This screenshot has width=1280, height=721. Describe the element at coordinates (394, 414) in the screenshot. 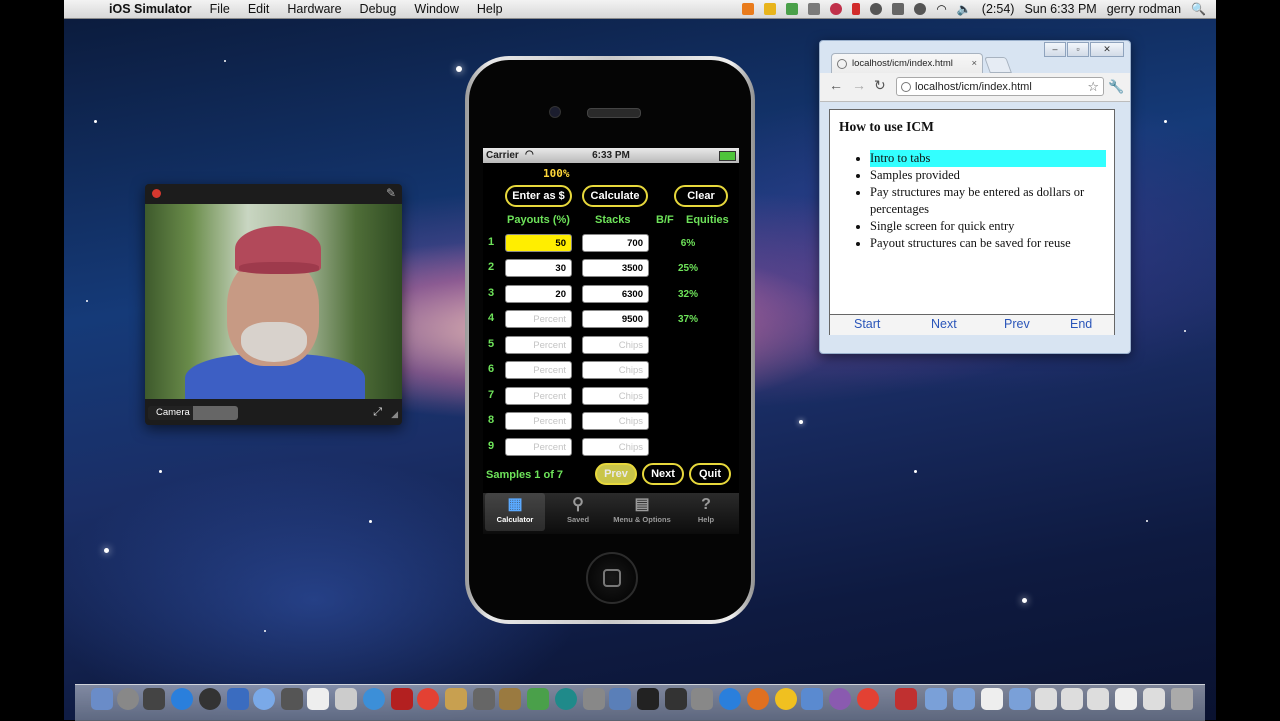

I see `resize-grip-icon: ◢` at that location.